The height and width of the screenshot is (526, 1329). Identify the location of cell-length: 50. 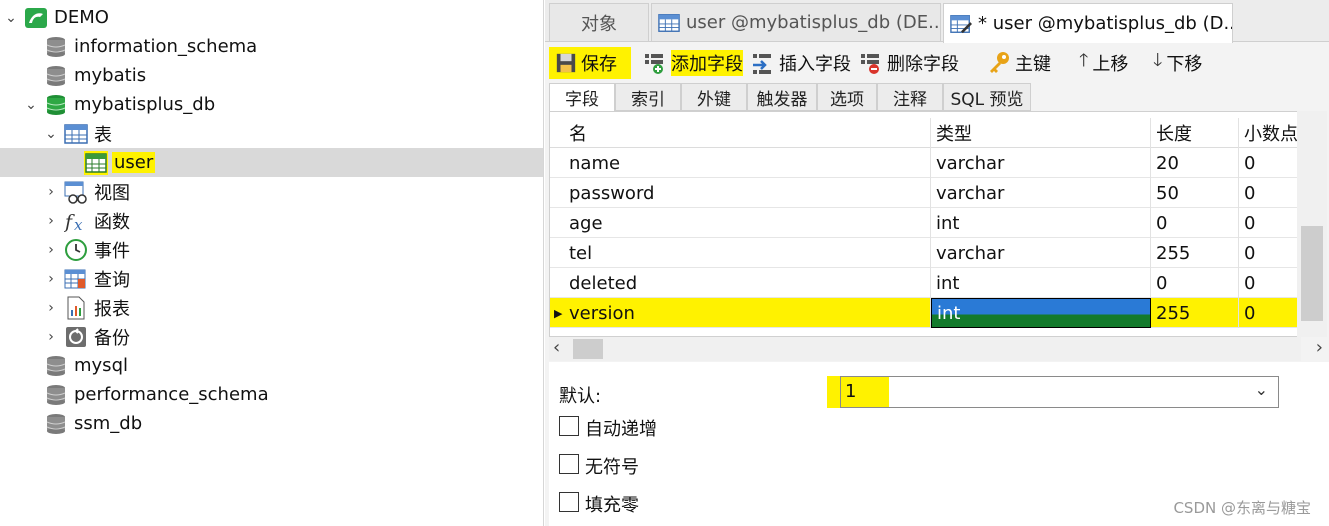
(1195, 193).